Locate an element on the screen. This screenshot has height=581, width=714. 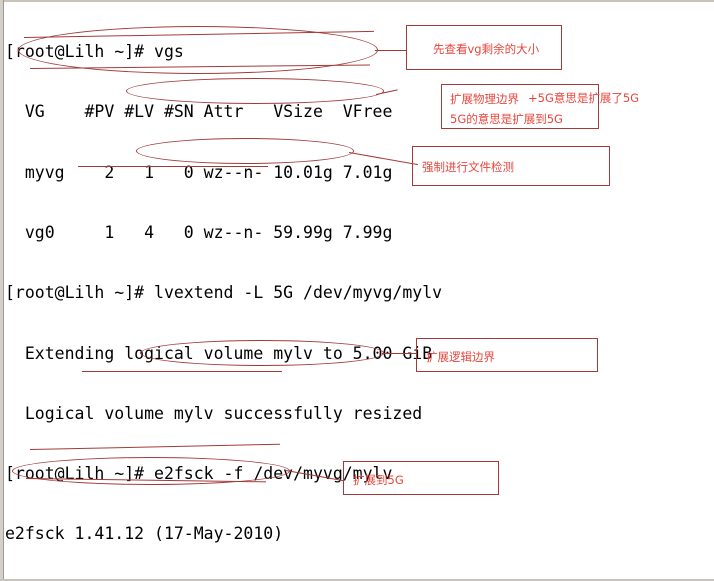
terminal-line-e2fsck-version: e2fsck 1.41.12 (17-May-2010) is located at coordinates (144, 534).